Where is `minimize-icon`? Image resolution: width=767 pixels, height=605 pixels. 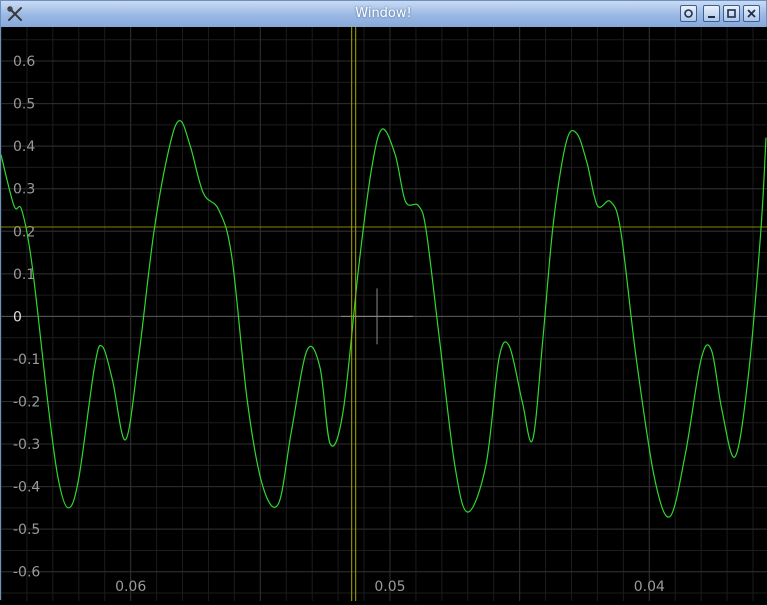
minimize-icon is located at coordinates (711, 17).